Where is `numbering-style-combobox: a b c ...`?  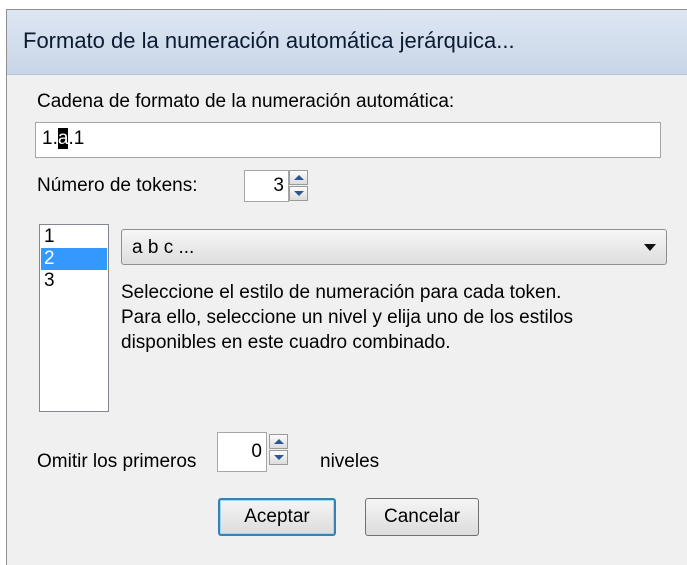
numbering-style-combobox: a b c ... is located at coordinates (394, 247).